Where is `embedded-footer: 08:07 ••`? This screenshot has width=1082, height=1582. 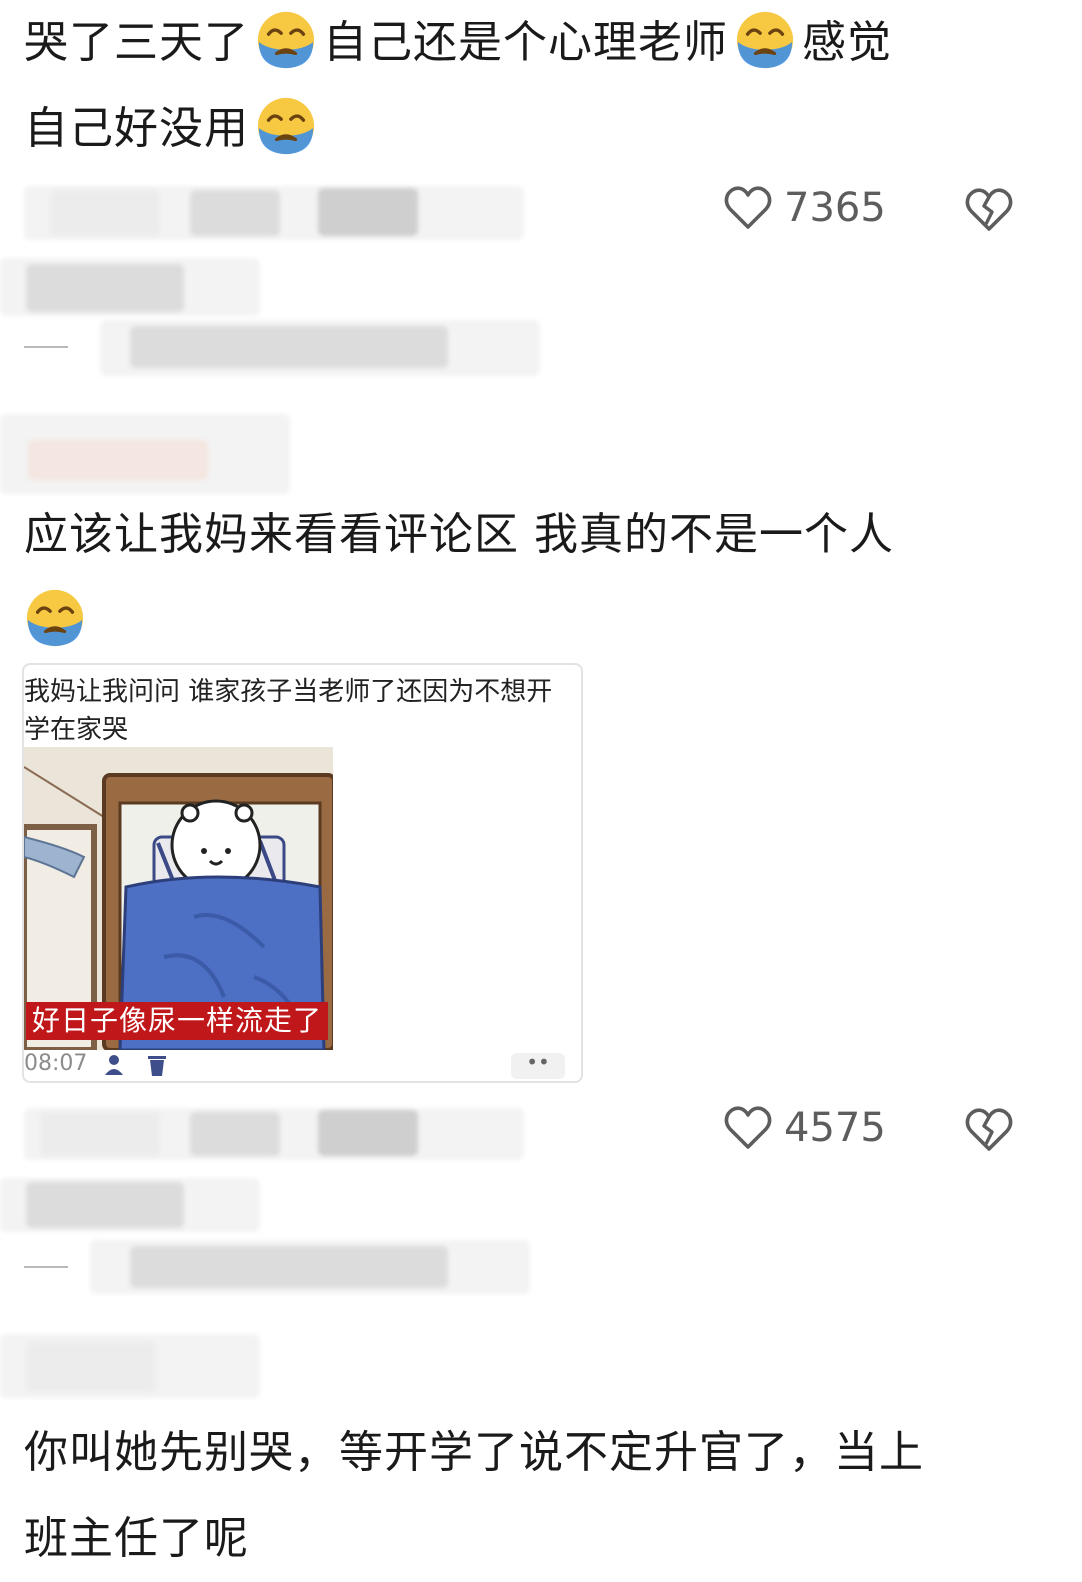 embedded-footer: 08:07 •• is located at coordinates (302, 1066).